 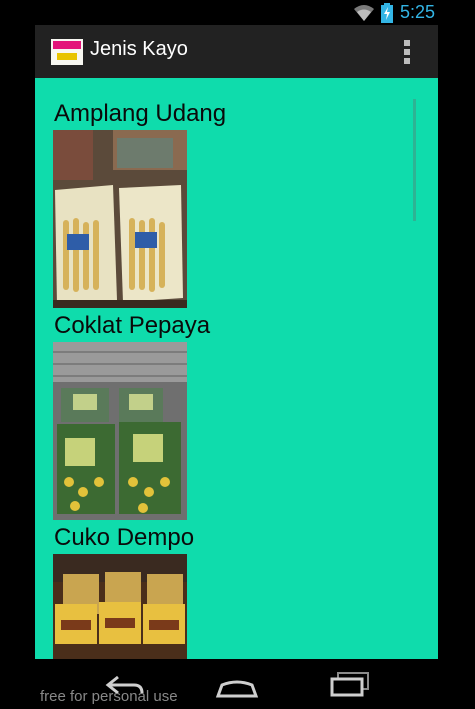 What do you see at coordinates (387, 13) in the screenshot?
I see `battery-charging-icon` at bounding box center [387, 13].